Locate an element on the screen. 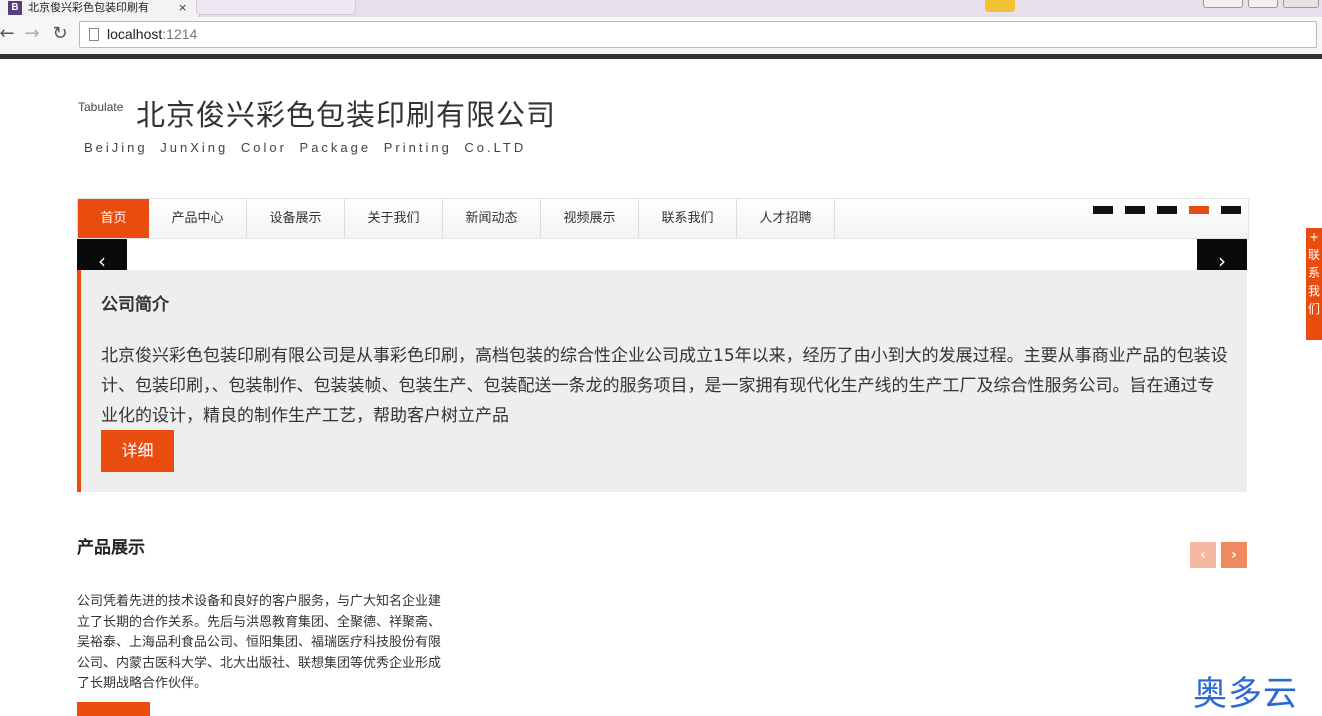  float-tab-char: + is located at coordinates (1314, 237).